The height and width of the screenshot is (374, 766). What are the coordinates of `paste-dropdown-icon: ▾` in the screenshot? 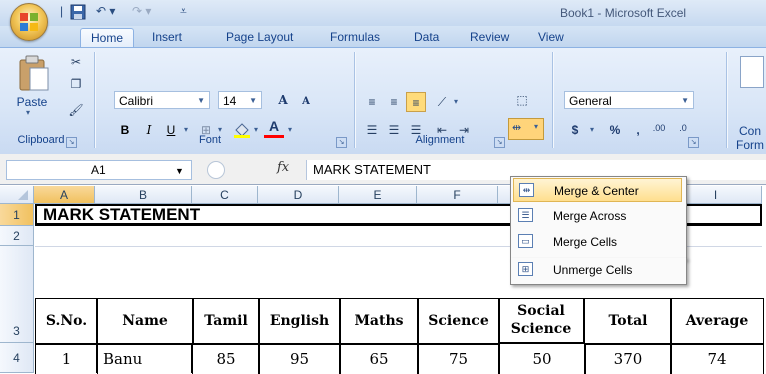 It's located at (28, 112).